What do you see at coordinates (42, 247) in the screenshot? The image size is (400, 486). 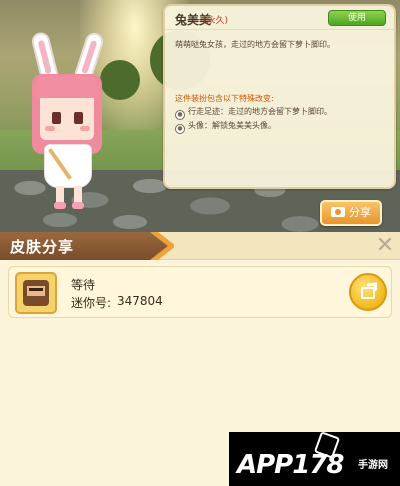 I see `dialog-title: 皮肤分享` at bounding box center [42, 247].